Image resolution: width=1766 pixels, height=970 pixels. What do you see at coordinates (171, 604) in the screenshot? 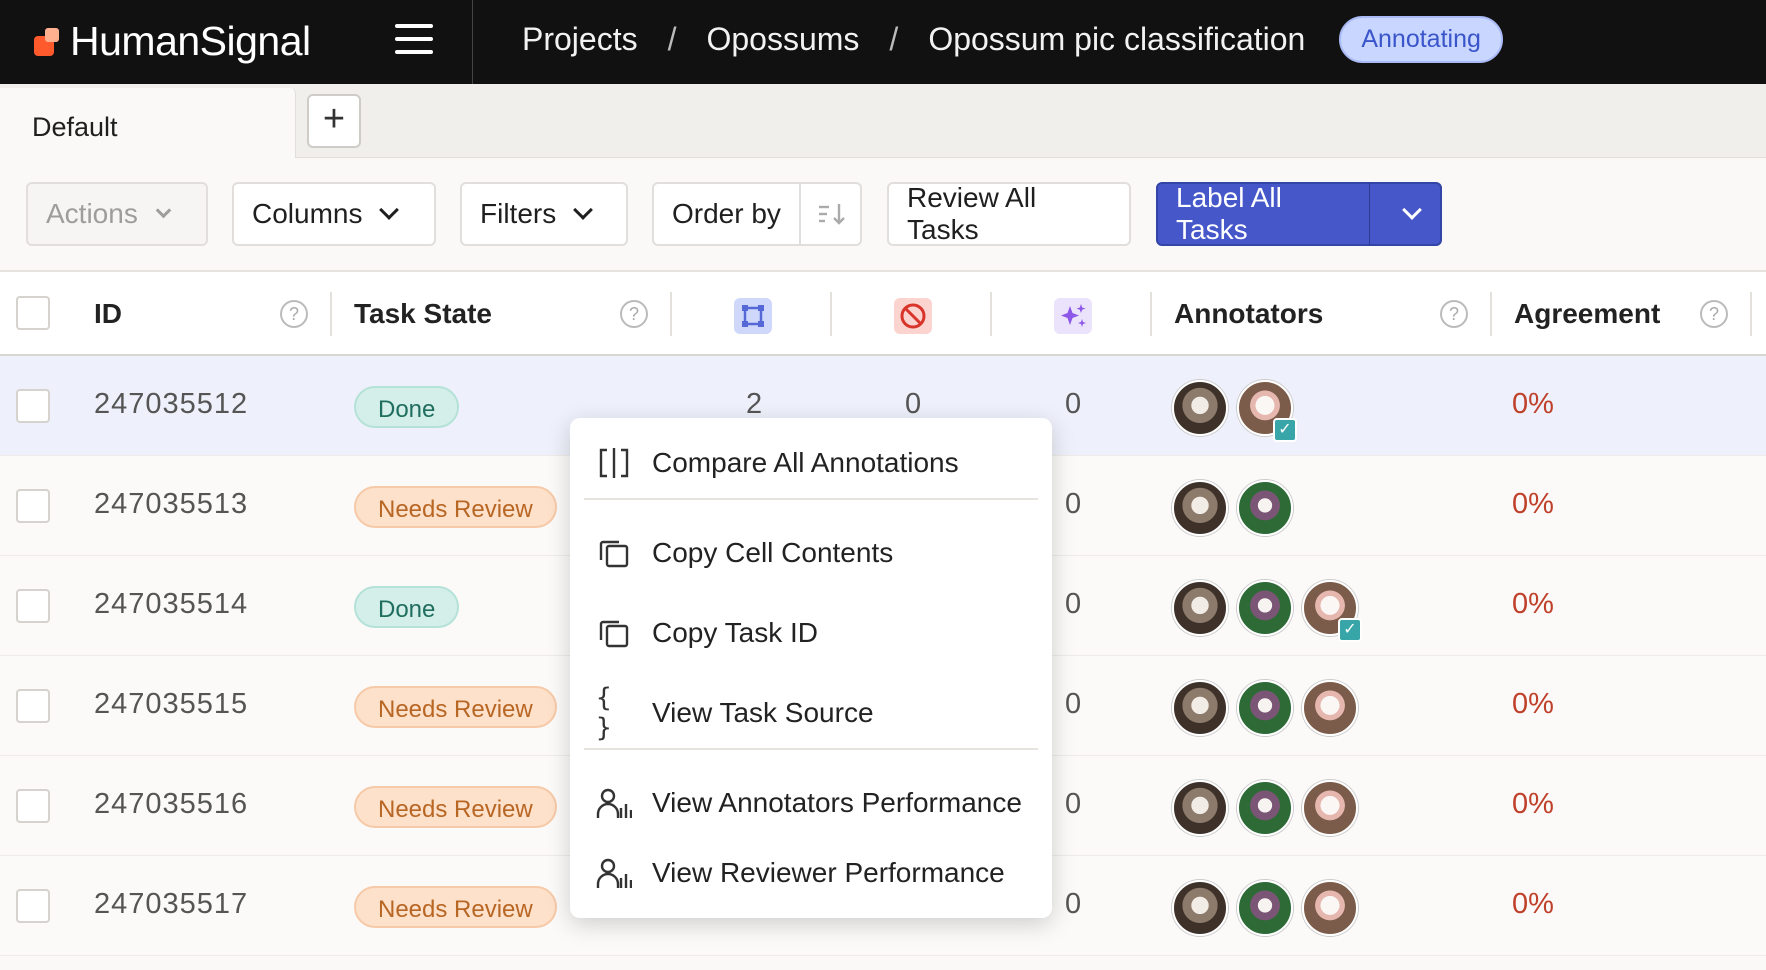
I see `task-id: 247035514` at bounding box center [171, 604].